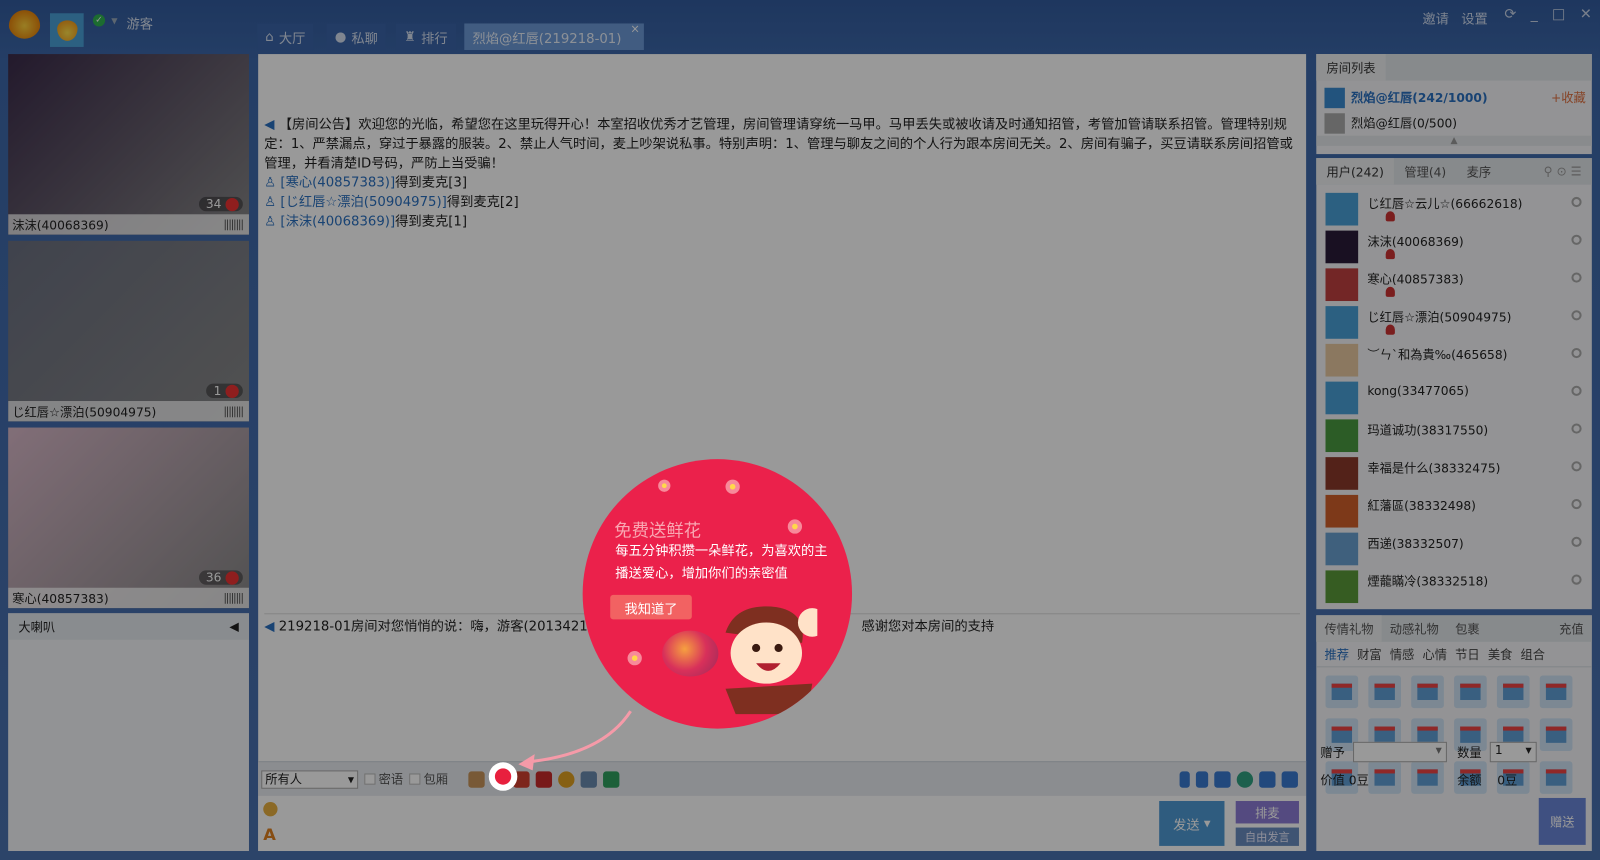  What do you see at coordinates (771, 660) in the screenshot?
I see `boy-illustration` at bounding box center [771, 660].